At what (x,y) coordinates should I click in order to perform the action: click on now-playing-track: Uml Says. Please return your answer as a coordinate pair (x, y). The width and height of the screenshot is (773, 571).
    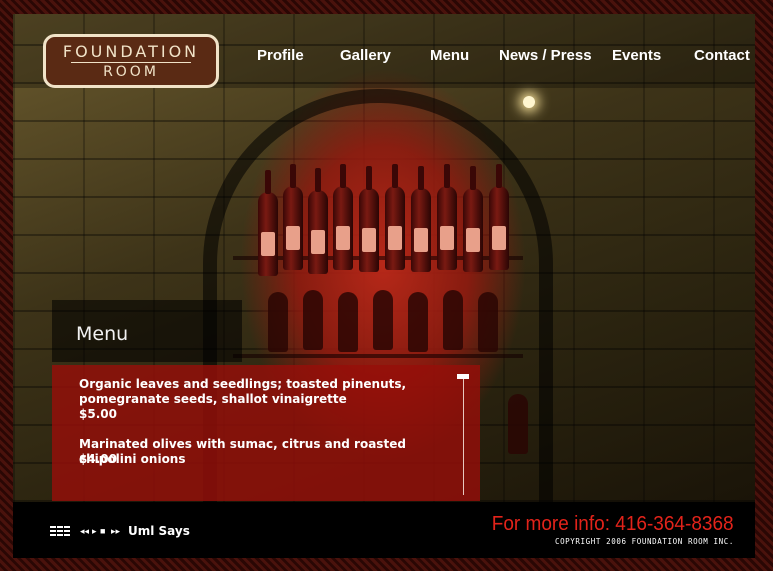
    Looking at the image, I should click on (159, 531).